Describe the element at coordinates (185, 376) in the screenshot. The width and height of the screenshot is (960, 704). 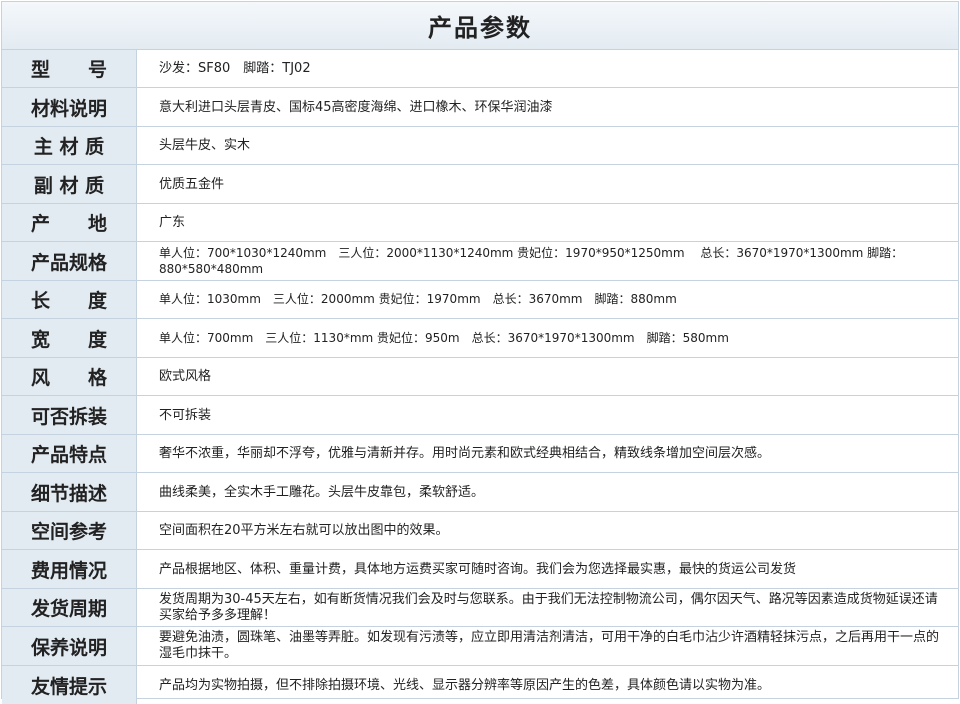
I see `row-value: 欧式风格` at that location.